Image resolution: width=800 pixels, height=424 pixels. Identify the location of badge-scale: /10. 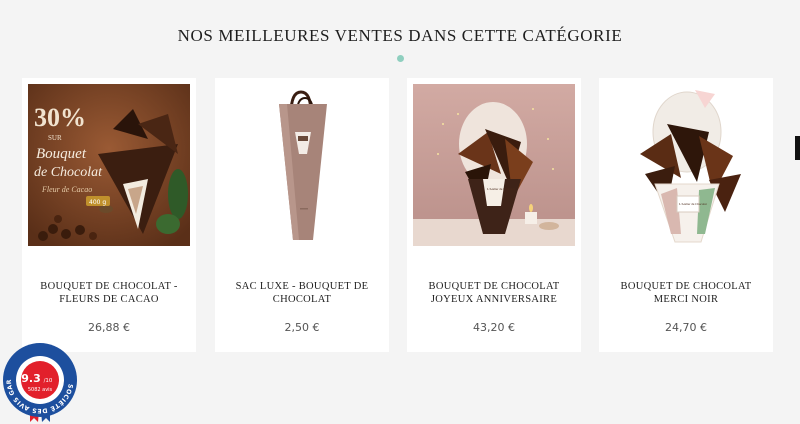
(48, 381).